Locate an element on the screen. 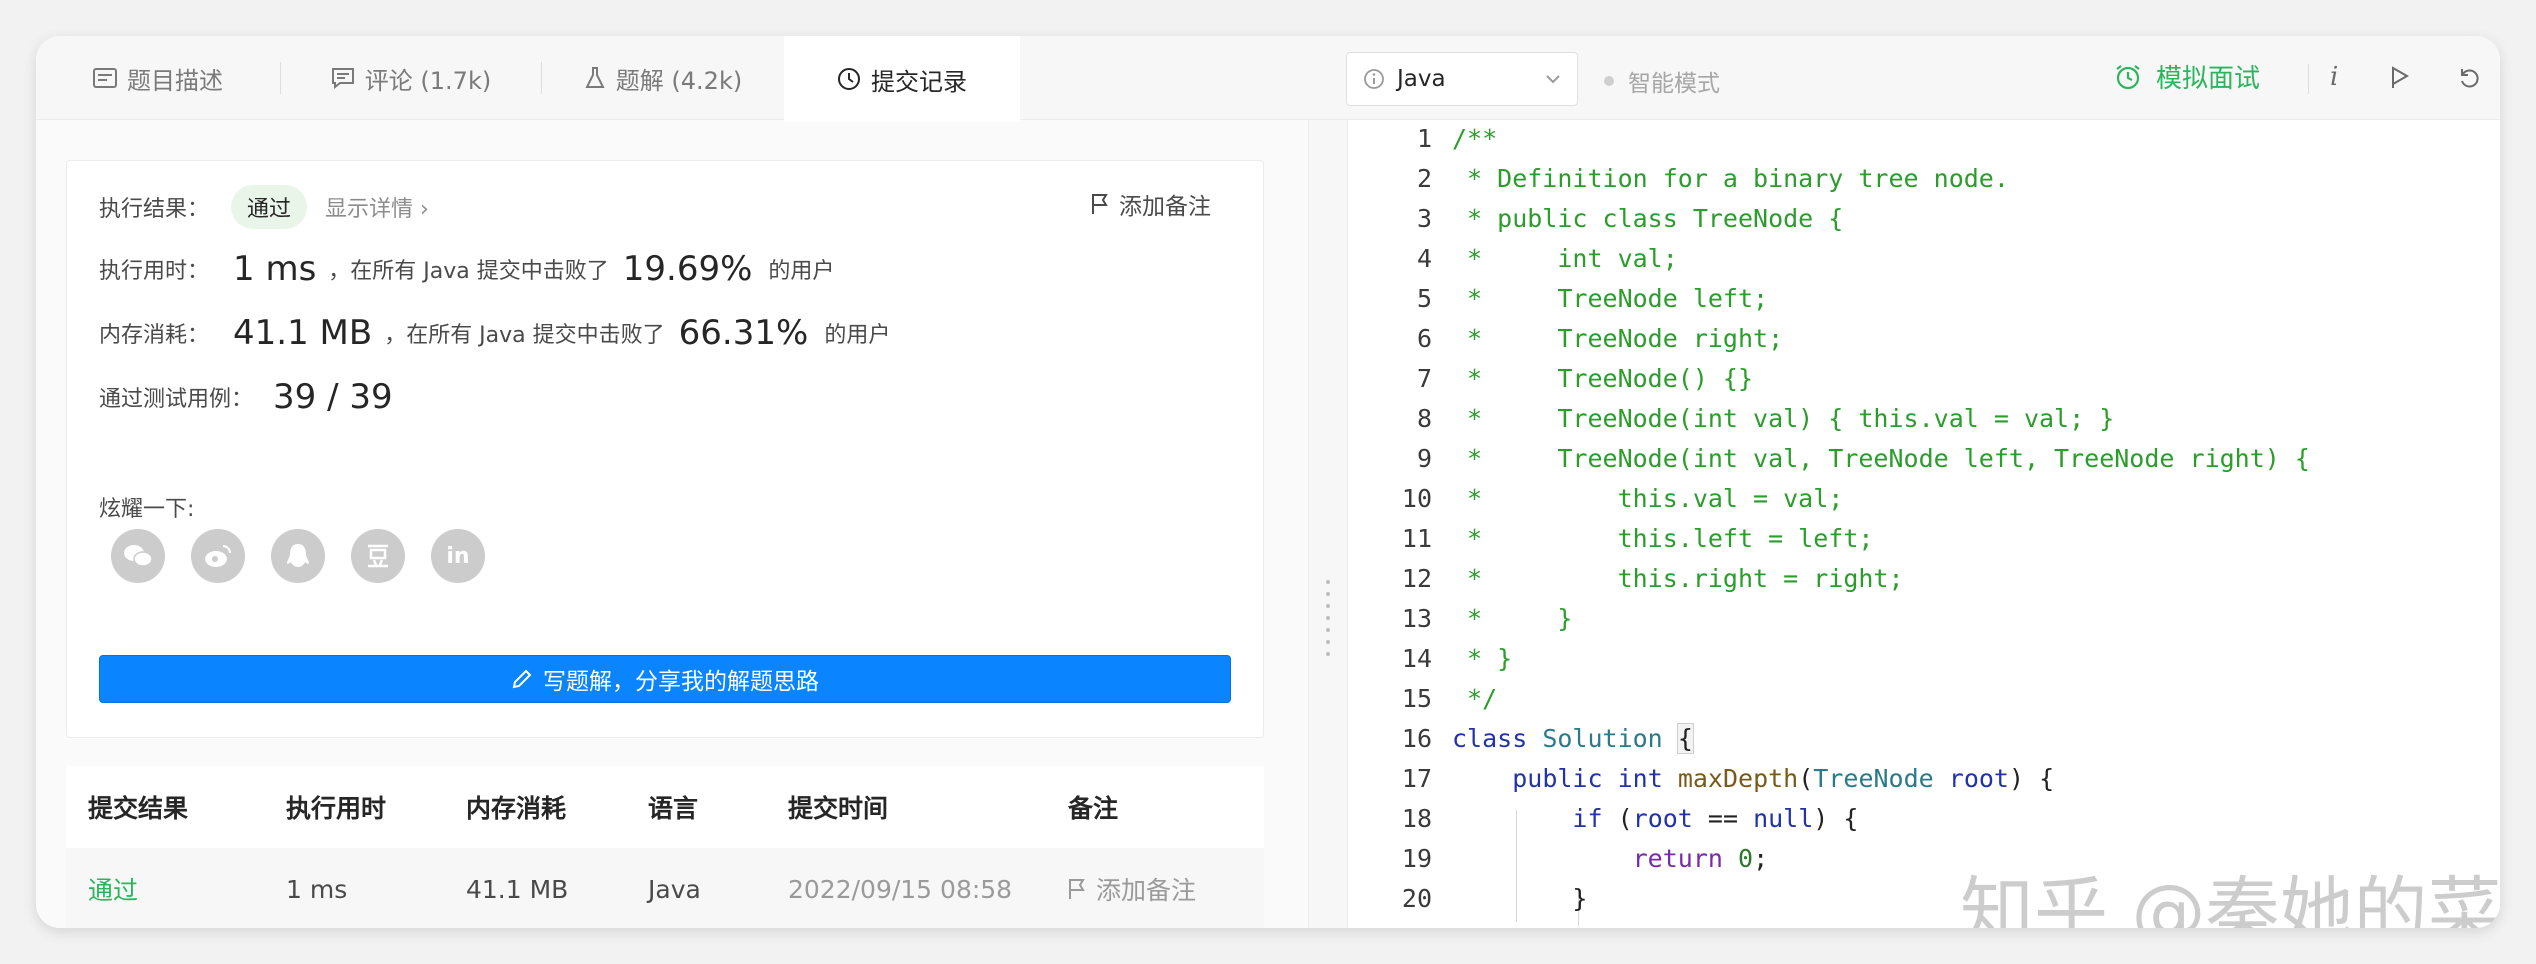 This screenshot has height=964, width=2536. code-line: 1 /** is located at coordinates (1422, 138).